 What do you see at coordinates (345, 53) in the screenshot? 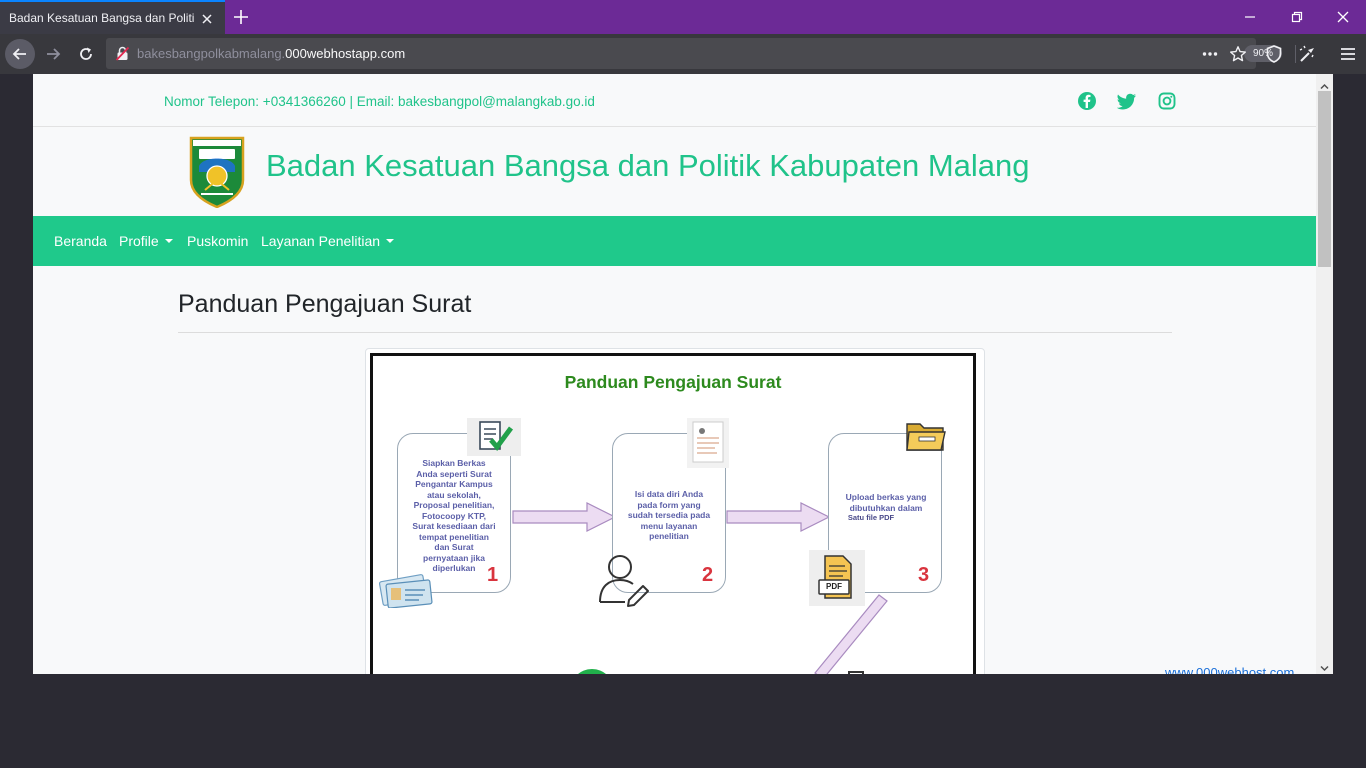
I see `url-domain: 000webhostapp.com` at bounding box center [345, 53].